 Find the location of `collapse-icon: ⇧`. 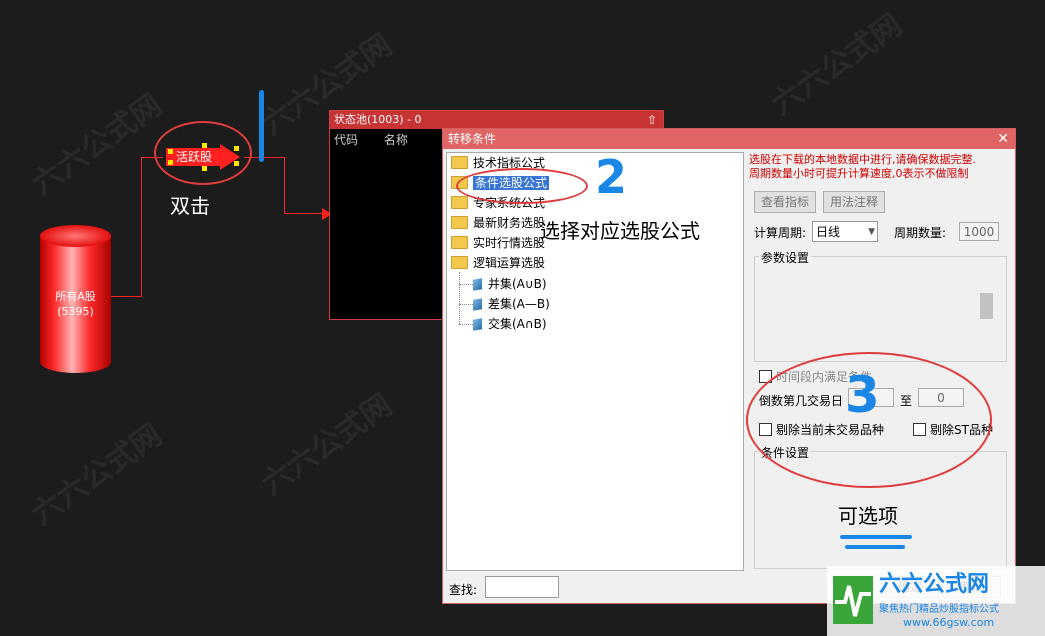

collapse-icon: ⇧ is located at coordinates (652, 120).